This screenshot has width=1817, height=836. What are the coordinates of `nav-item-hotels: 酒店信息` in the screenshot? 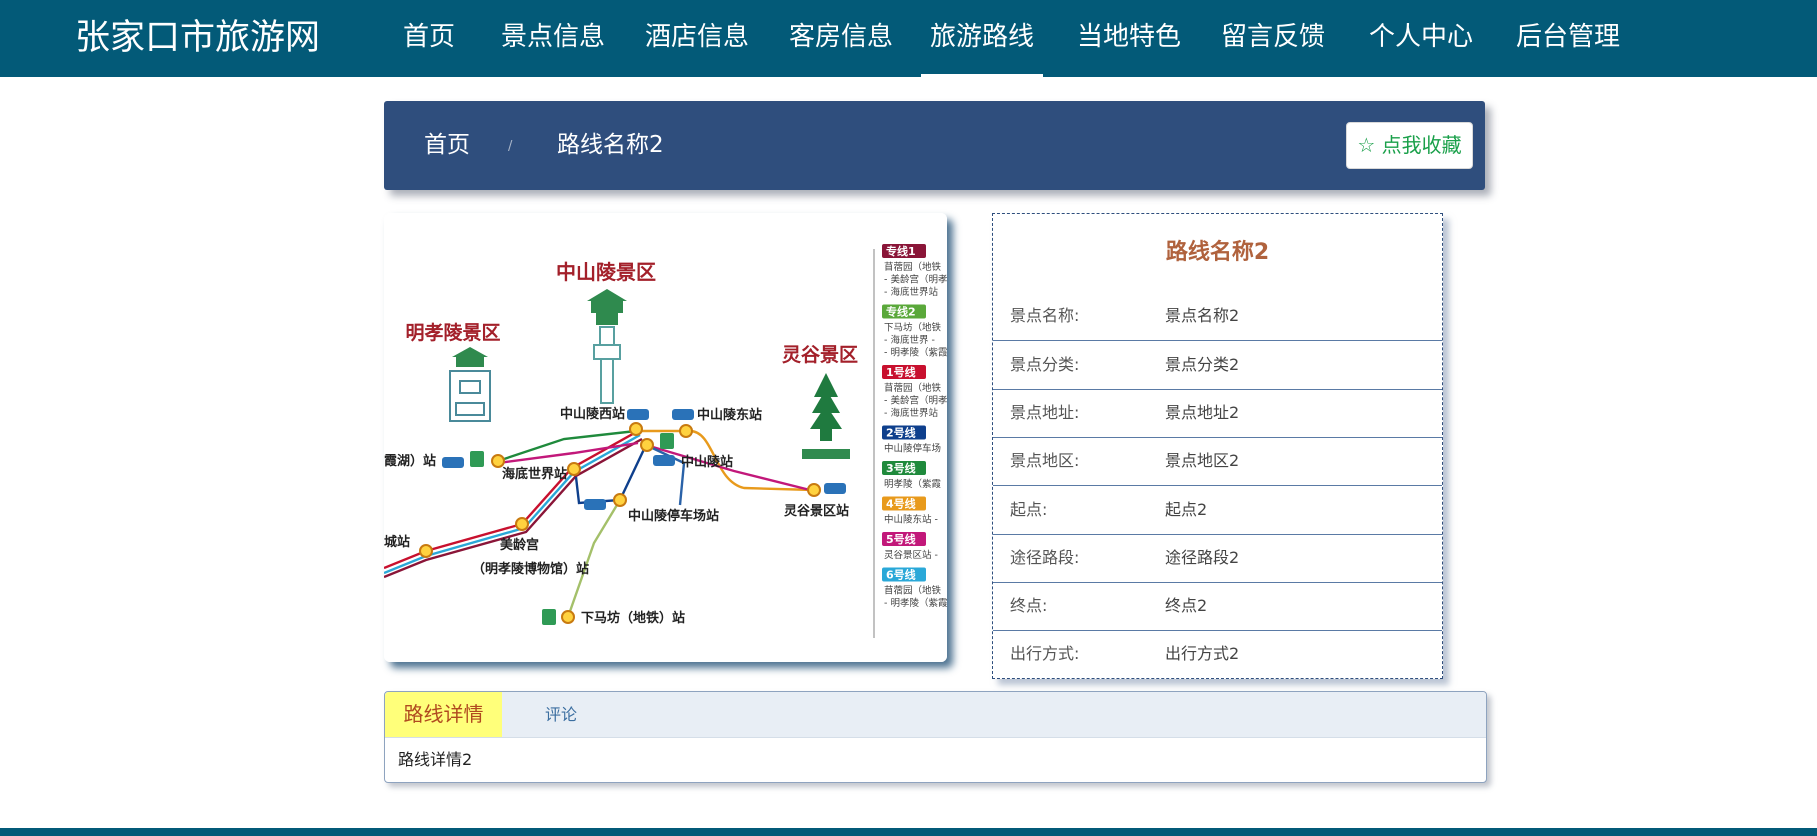 It's located at (697, 38).